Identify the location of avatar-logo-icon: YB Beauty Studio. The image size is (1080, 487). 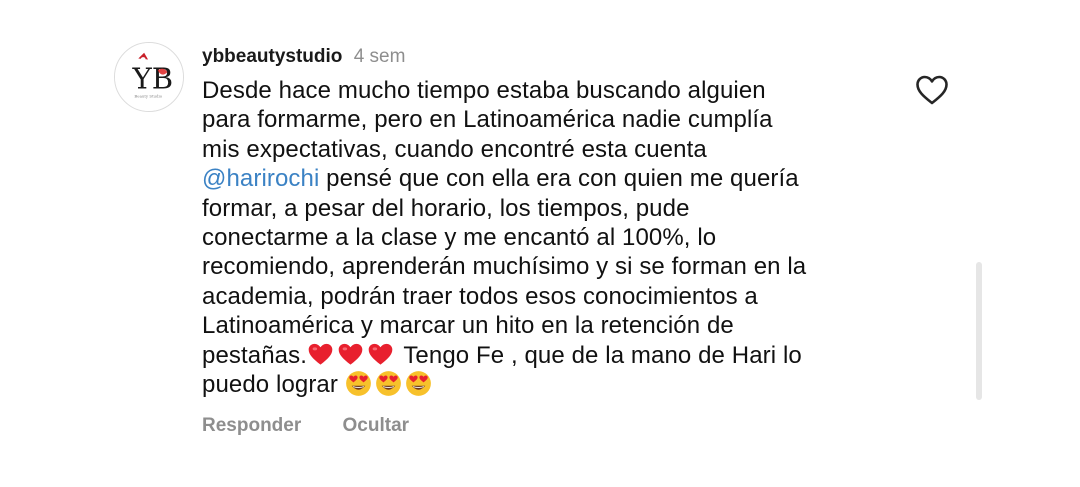
(149, 77).